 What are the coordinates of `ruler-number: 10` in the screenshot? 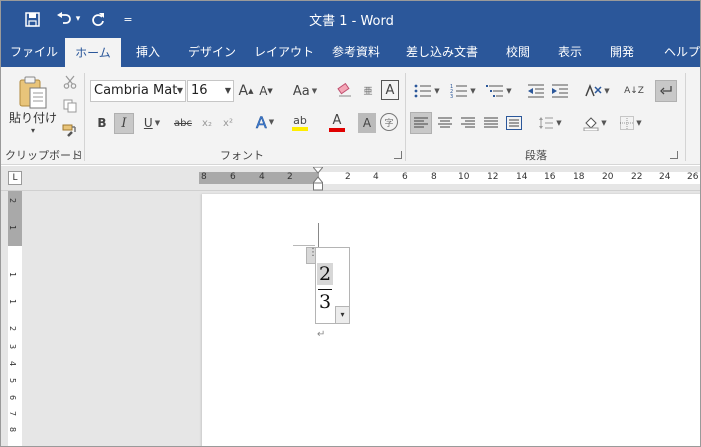 It's located at (464, 177).